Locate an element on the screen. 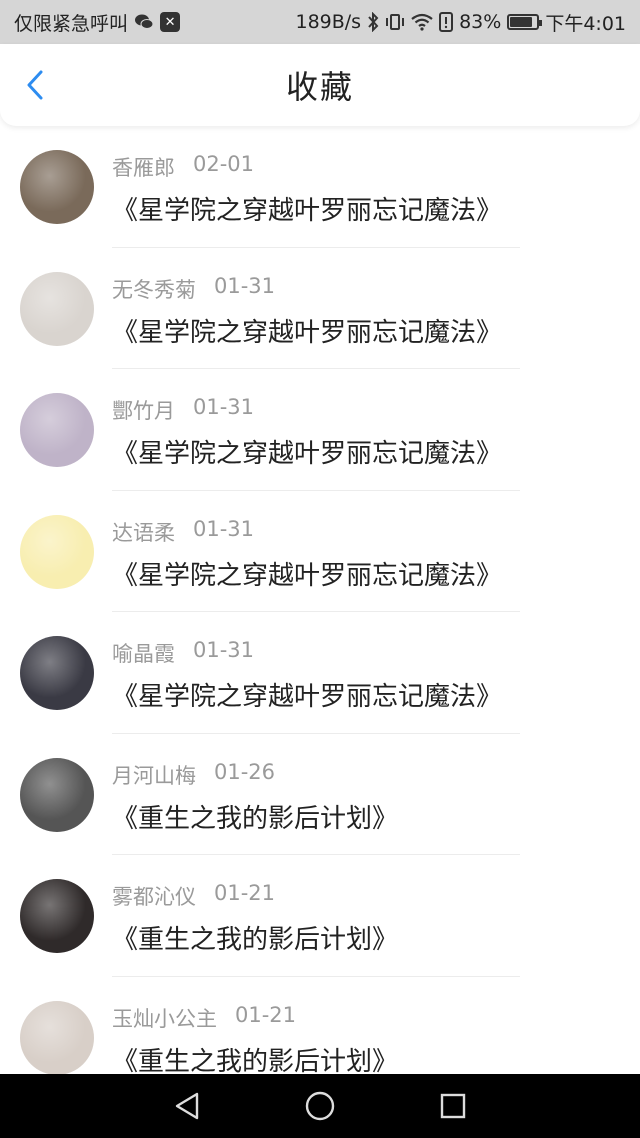  list-item: 雾都沁仪 01-21 《重生之我的影后计划》 is located at coordinates (320, 916).